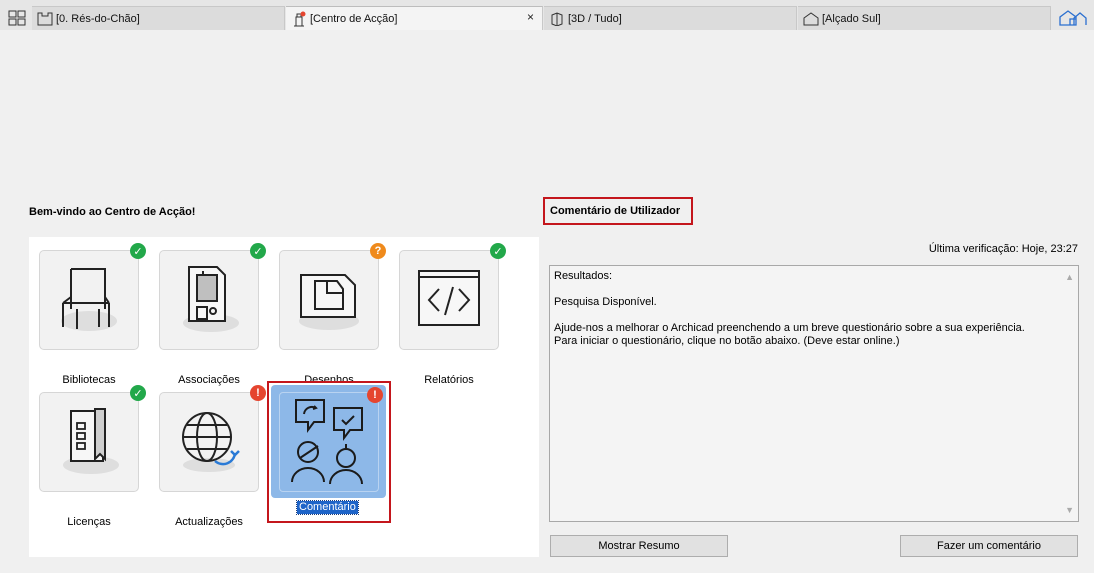 The width and height of the screenshot is (1094, 573). I want to click on action-center-icon, so click(299, 19).